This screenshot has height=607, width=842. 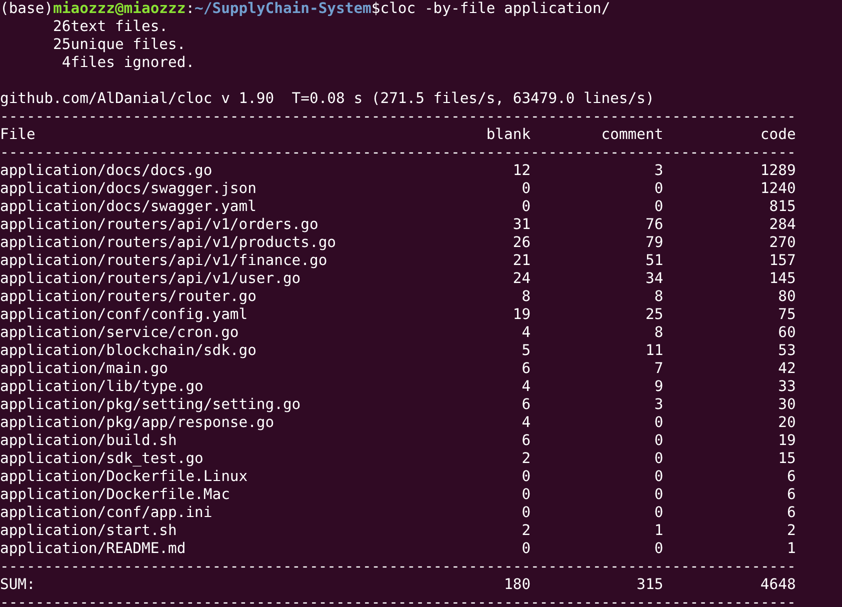 I want to click on table-cell-text: 1240, so click(x=777, y=189).